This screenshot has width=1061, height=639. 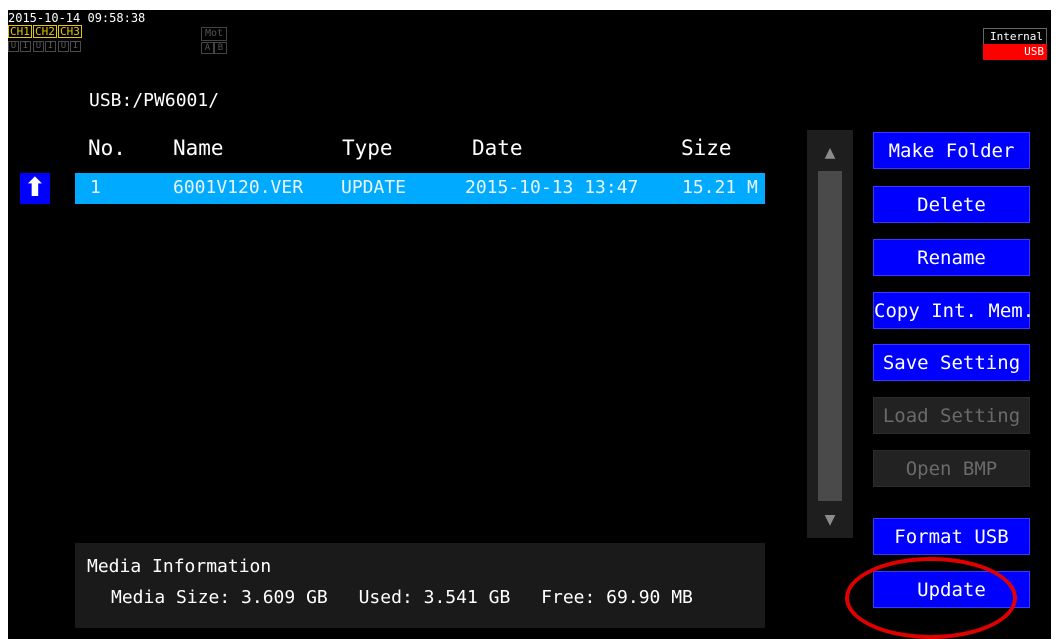 What do you see at coordinates (951, 468) in the screenshot?
I see `open-bmp-button: Open BMP` at bounding box center [951, 468].